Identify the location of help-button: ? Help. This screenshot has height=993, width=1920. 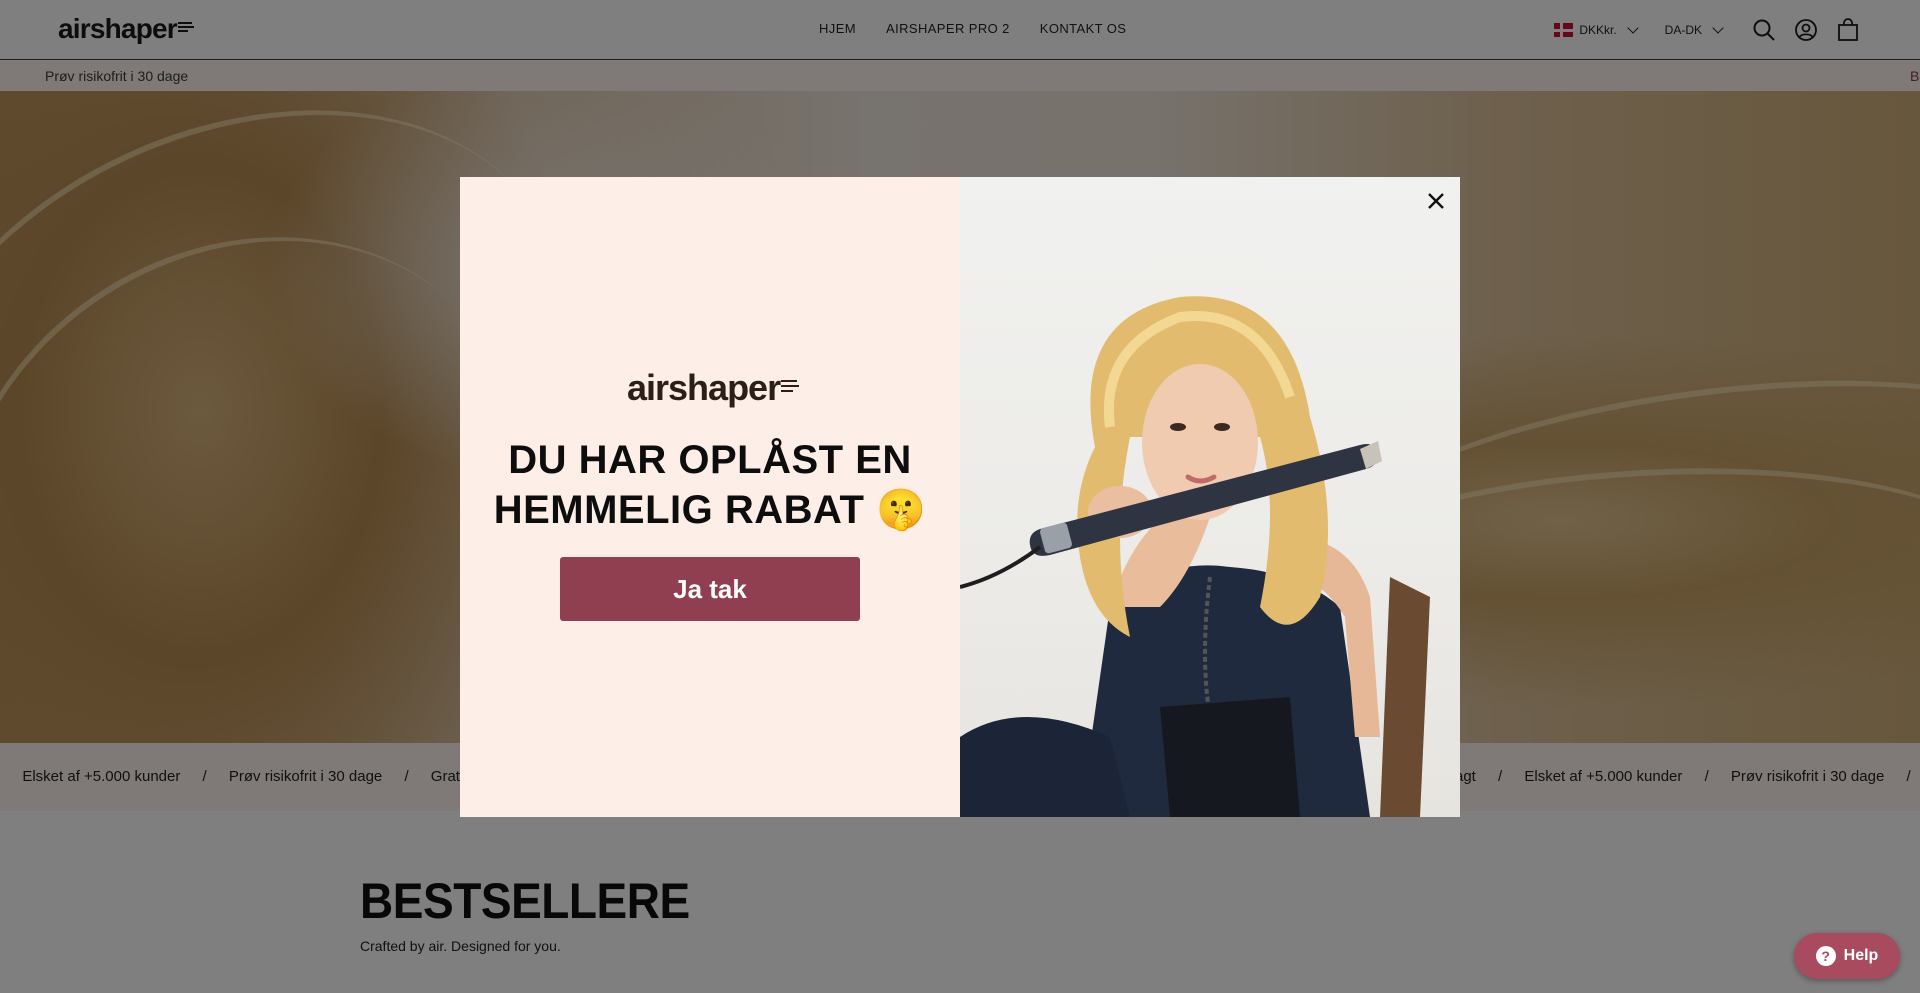
(1847, 956).